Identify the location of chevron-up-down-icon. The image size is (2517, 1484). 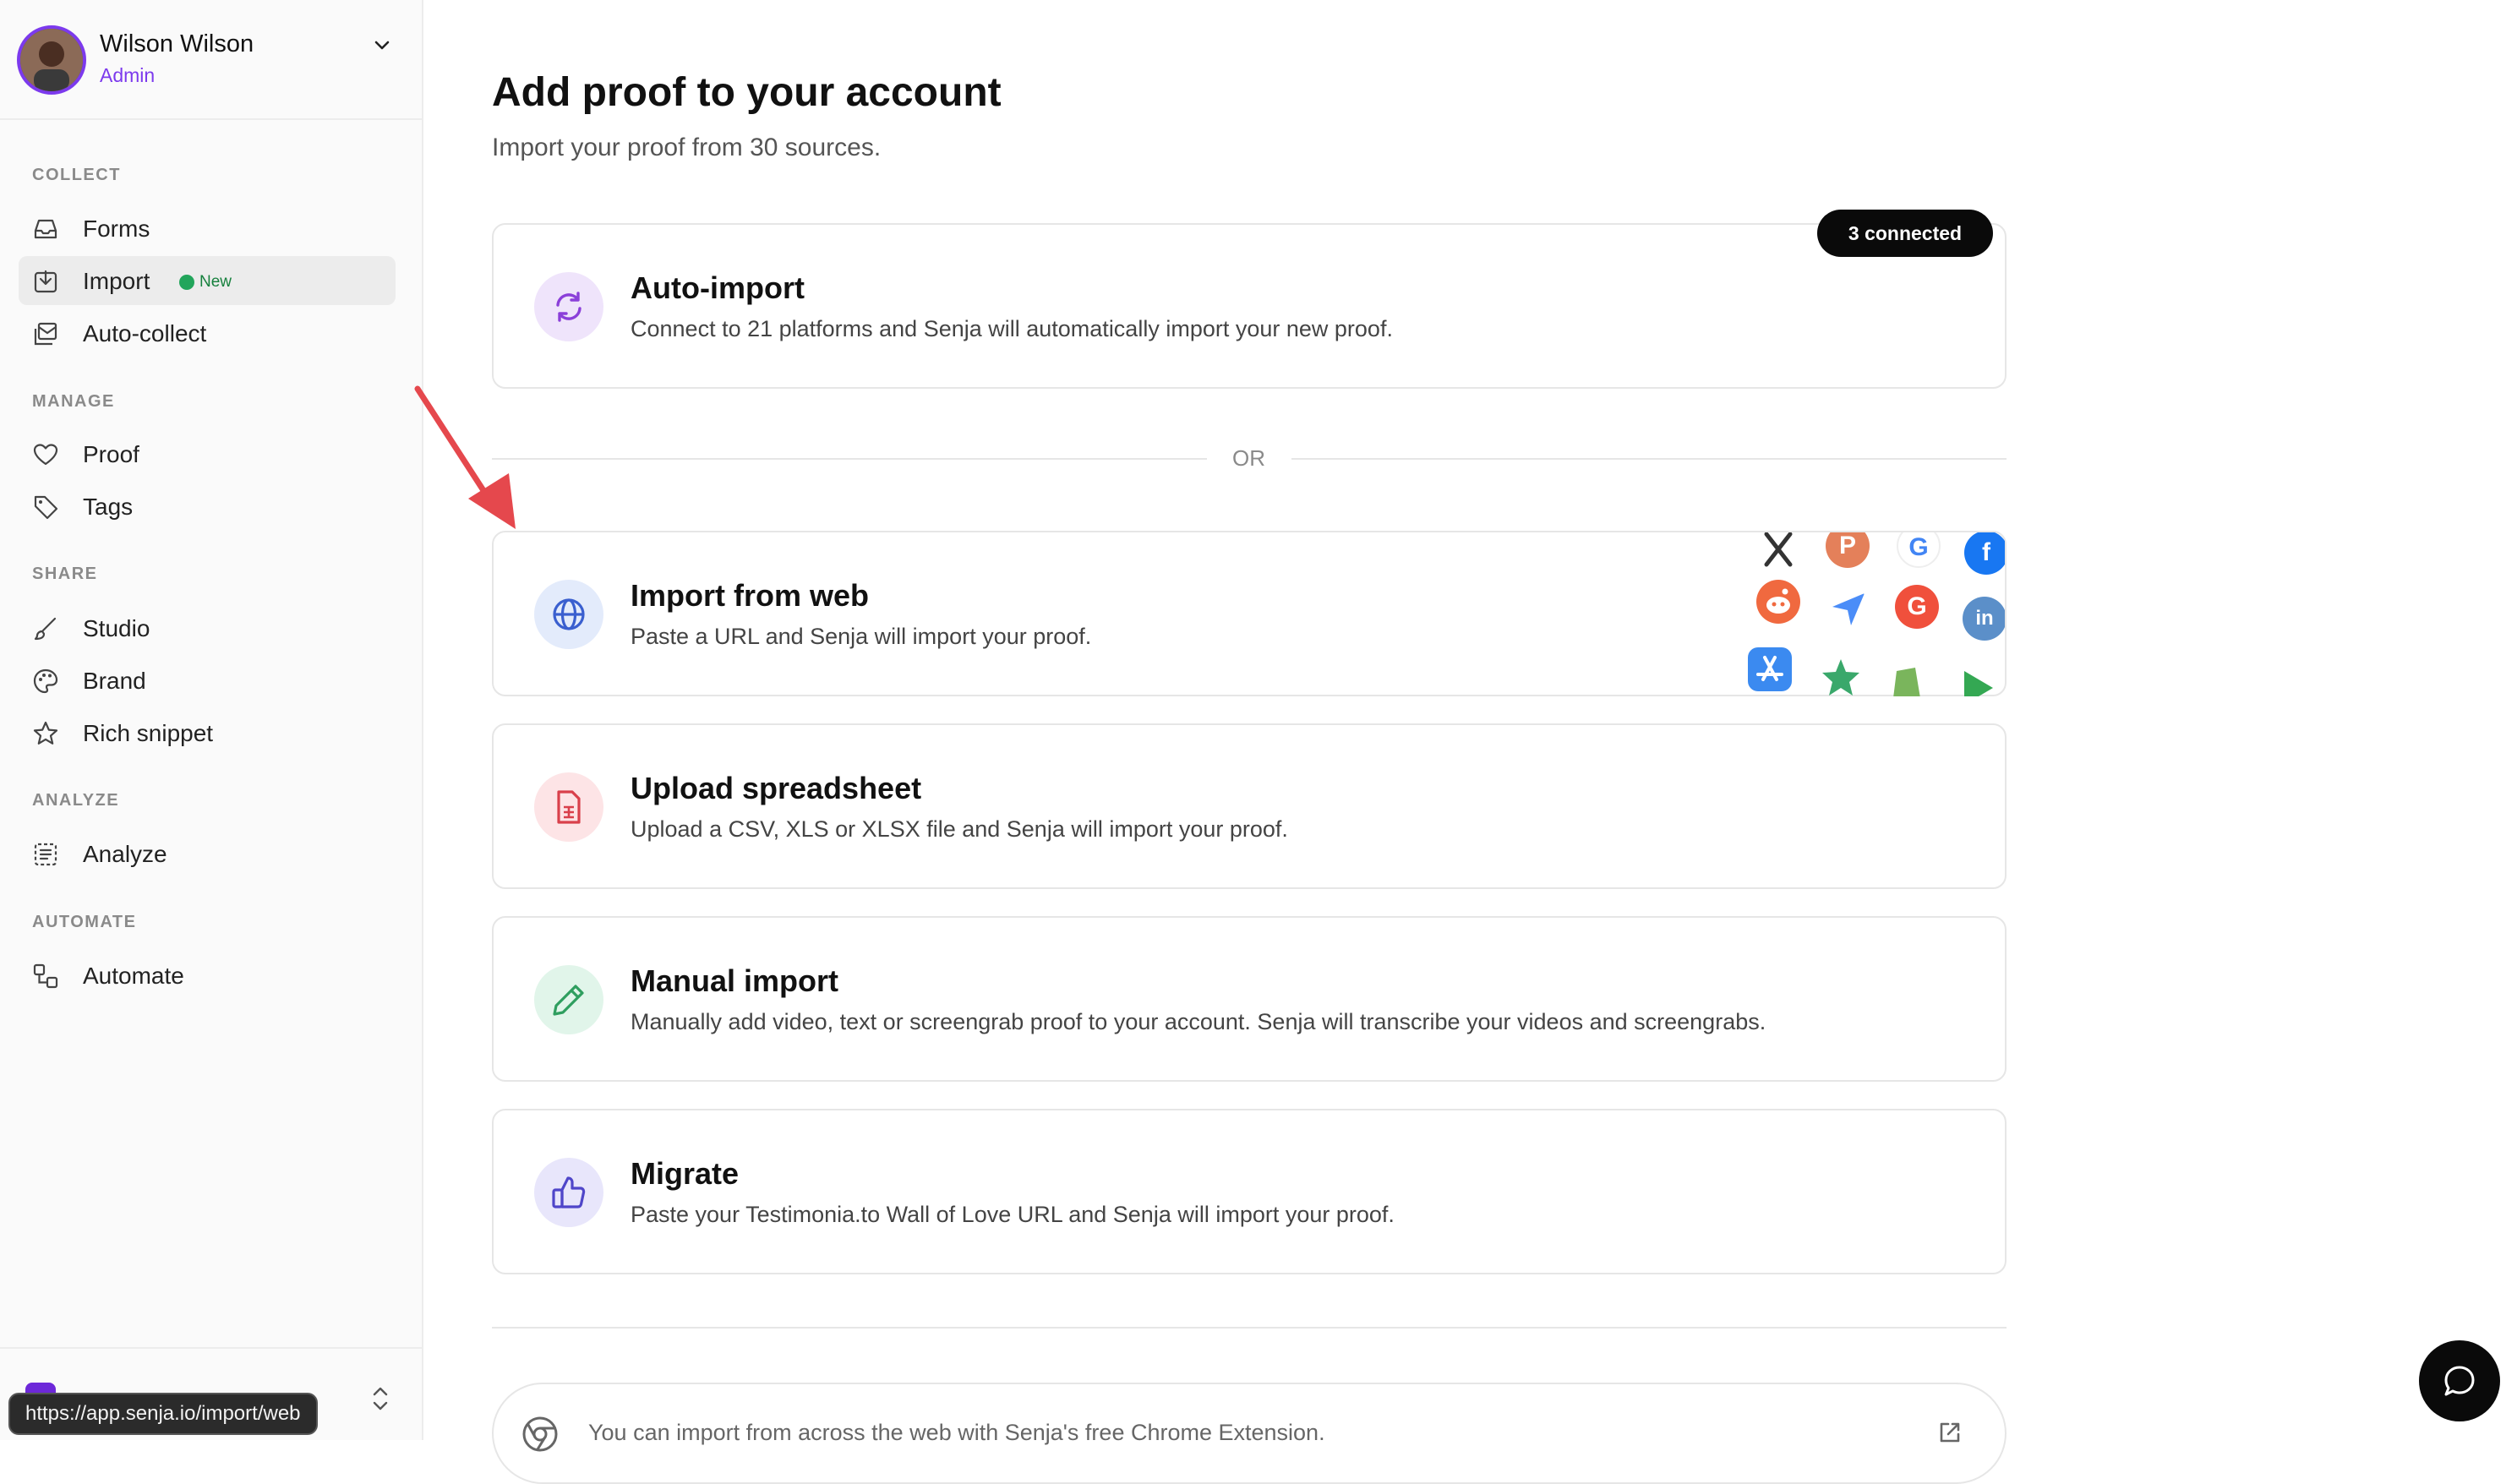
(381, 1399).